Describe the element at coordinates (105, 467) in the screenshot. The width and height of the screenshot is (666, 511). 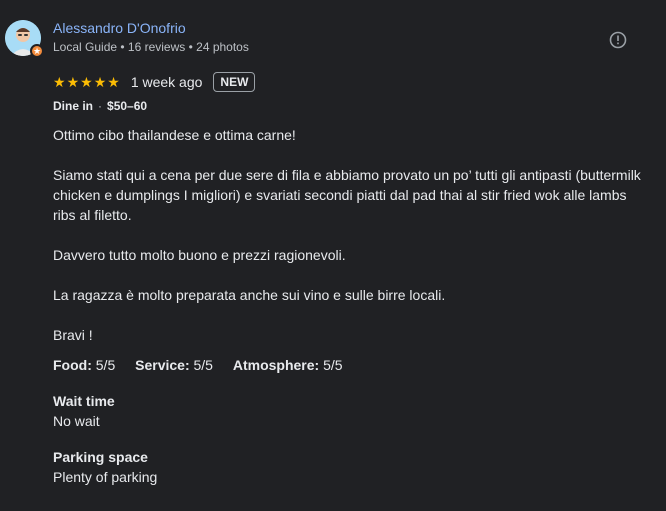
I see `parking-attribute: Parking space Plenty of parking` at that location.